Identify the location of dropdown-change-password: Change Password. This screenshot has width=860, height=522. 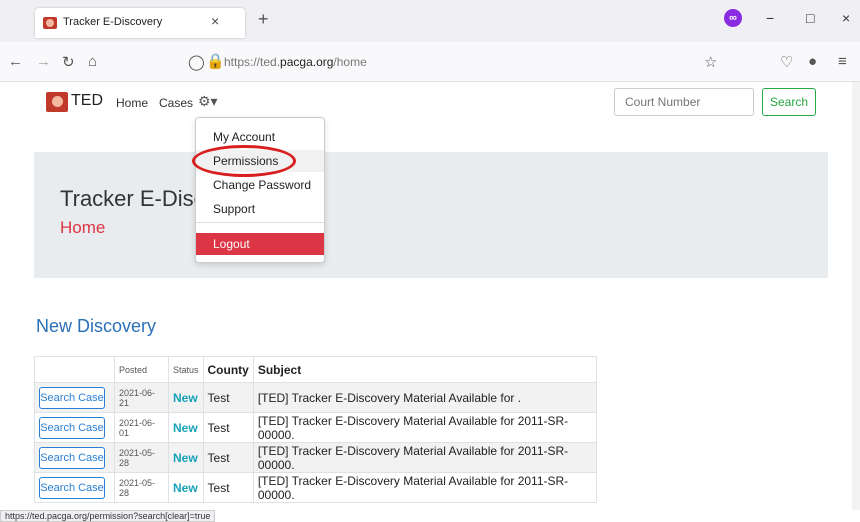
(260, 185).